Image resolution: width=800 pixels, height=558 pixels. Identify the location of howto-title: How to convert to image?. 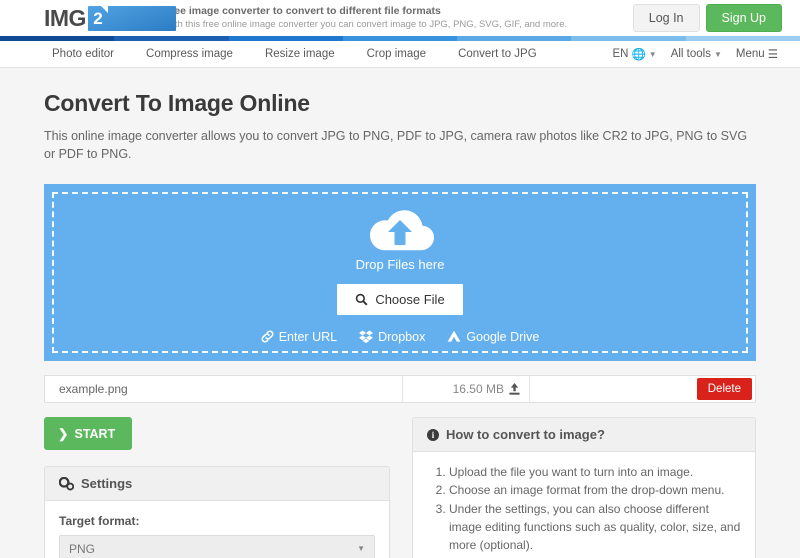
(525, 435).